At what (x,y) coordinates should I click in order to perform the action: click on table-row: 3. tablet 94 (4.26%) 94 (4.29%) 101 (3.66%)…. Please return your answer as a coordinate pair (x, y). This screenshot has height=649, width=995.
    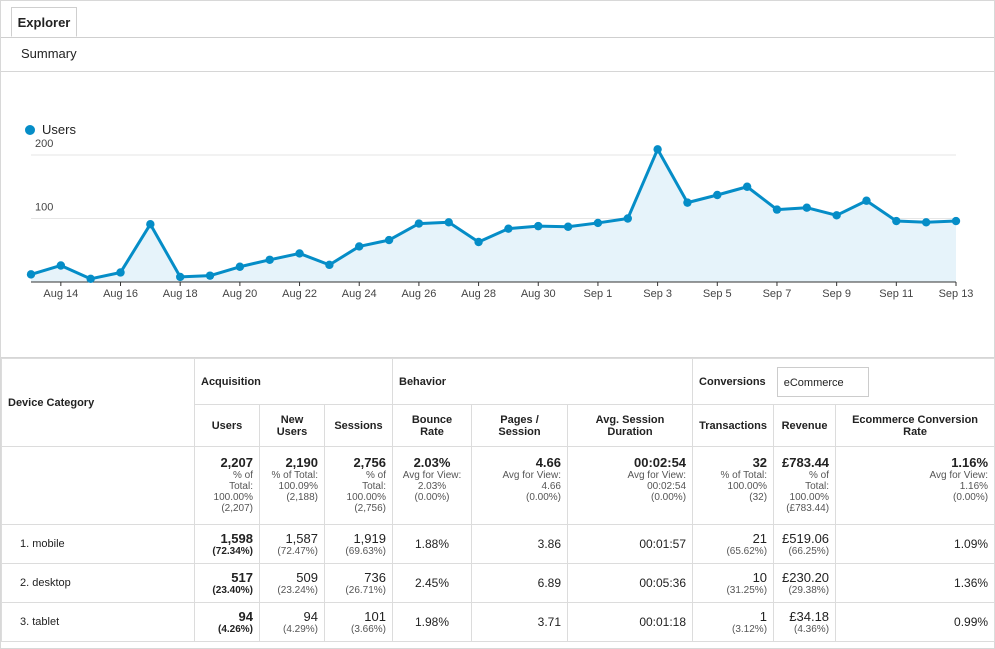
    Looking at the image, I should click on (498, 622).